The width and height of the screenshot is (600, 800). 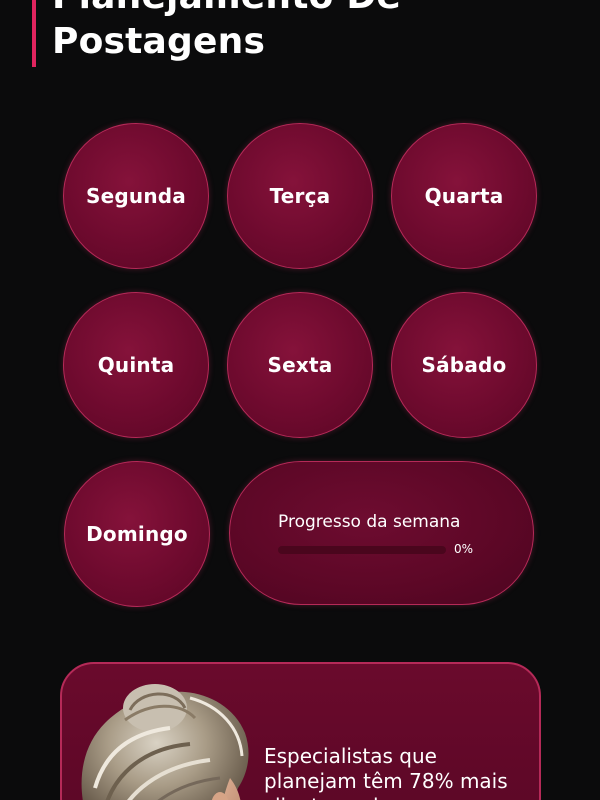 What do you see at coordinates (464, 549) in the screenshot?
I see `progress-value: 0%` at bounding box center [464, 549].